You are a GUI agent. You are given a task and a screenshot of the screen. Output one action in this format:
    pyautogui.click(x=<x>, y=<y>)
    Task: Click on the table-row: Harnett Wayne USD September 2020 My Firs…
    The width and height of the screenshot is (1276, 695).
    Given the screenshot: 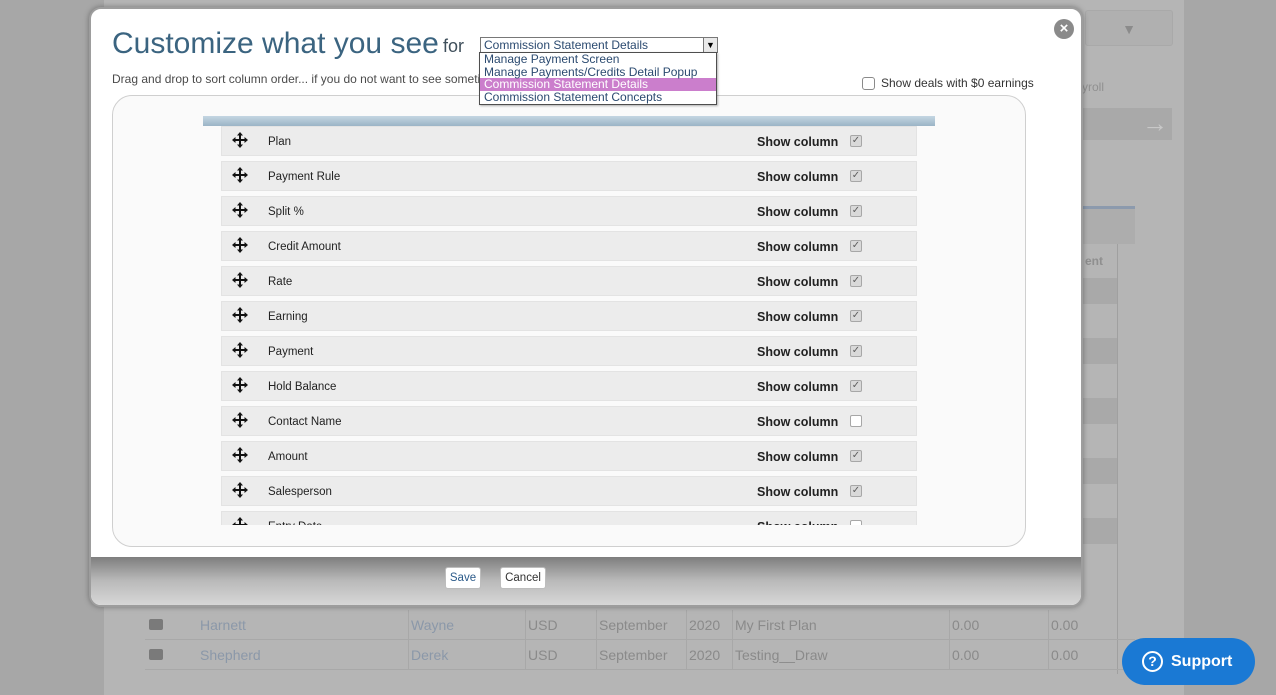 What is the action you would take?
    pyautogui.click(x=640, y=625)
    